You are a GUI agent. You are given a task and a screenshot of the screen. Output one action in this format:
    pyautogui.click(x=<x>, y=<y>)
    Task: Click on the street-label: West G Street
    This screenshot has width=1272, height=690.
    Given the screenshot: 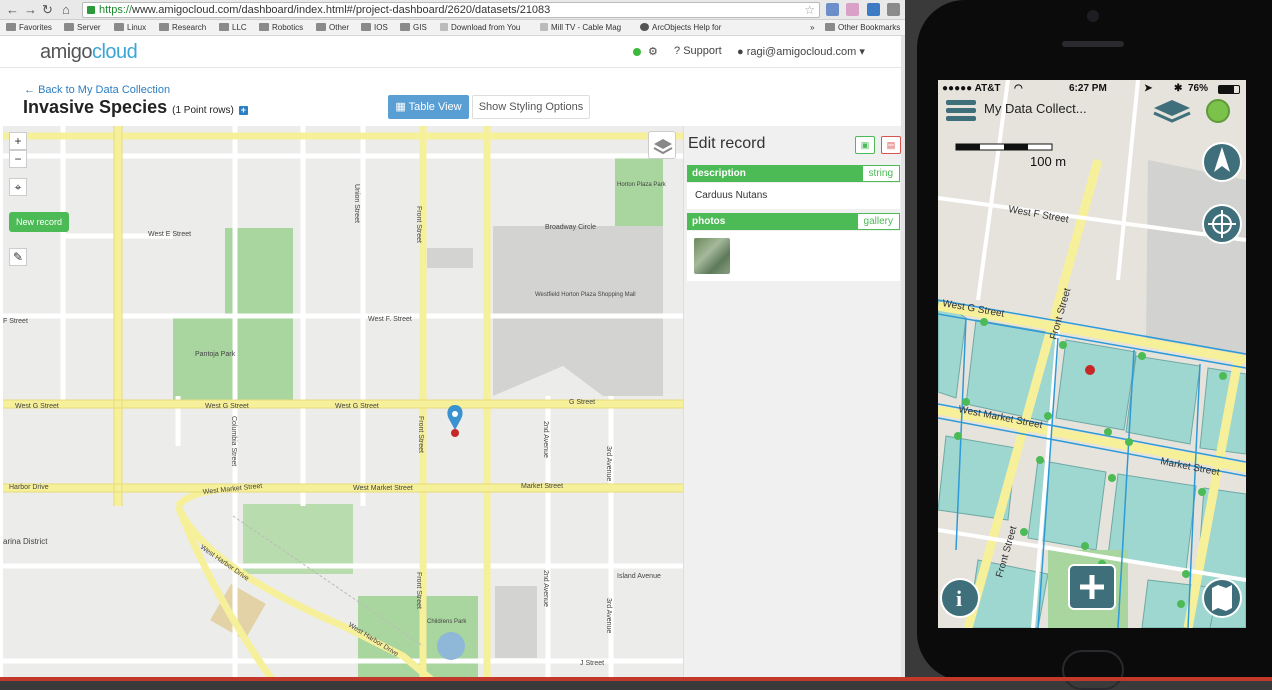 What is the action you would take?
    pyautogui.click(x=357, y=406)
    